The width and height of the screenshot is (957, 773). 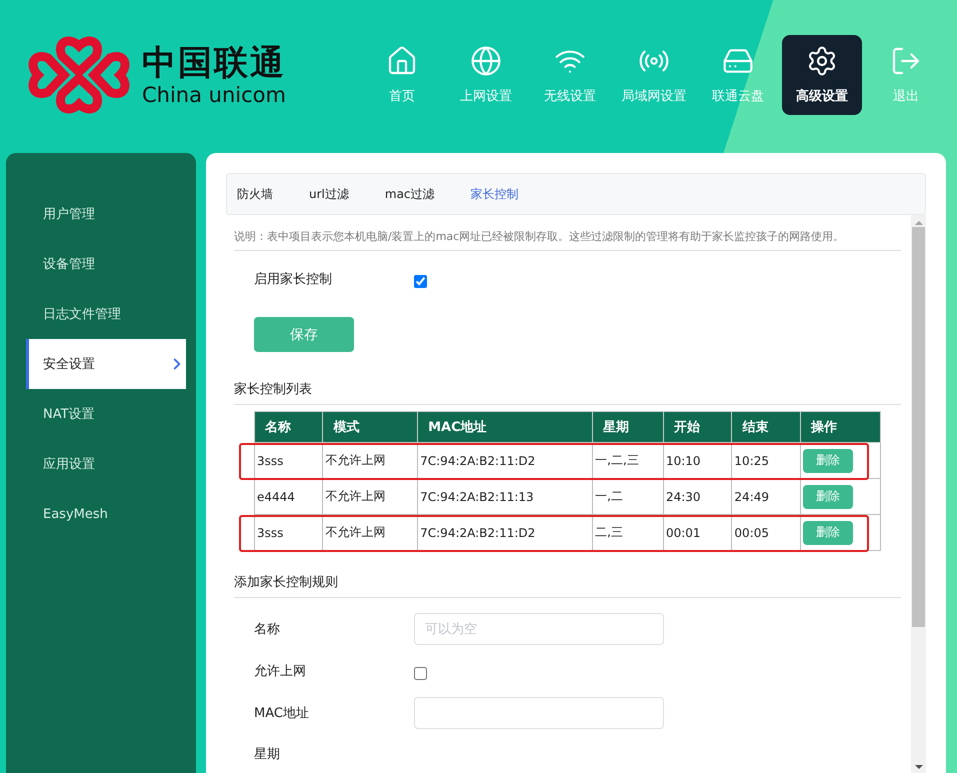 I want to click on globe-icon, so click(x=486, y=61).